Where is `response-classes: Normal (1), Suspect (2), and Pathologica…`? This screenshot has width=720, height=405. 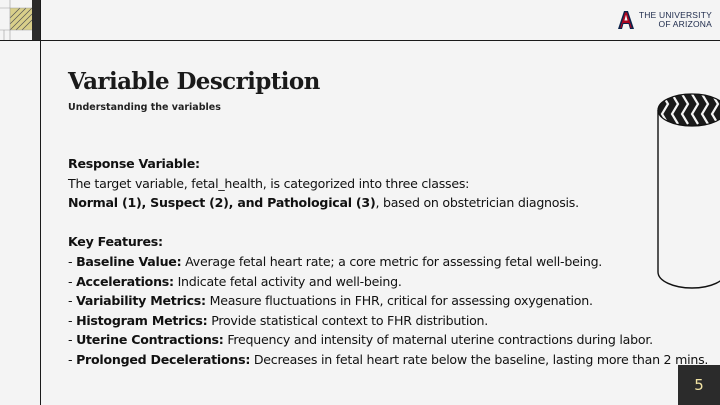
response-classes: Normal (1), Suspect (2), and Pathologica… is located at coordinates (388, 203).